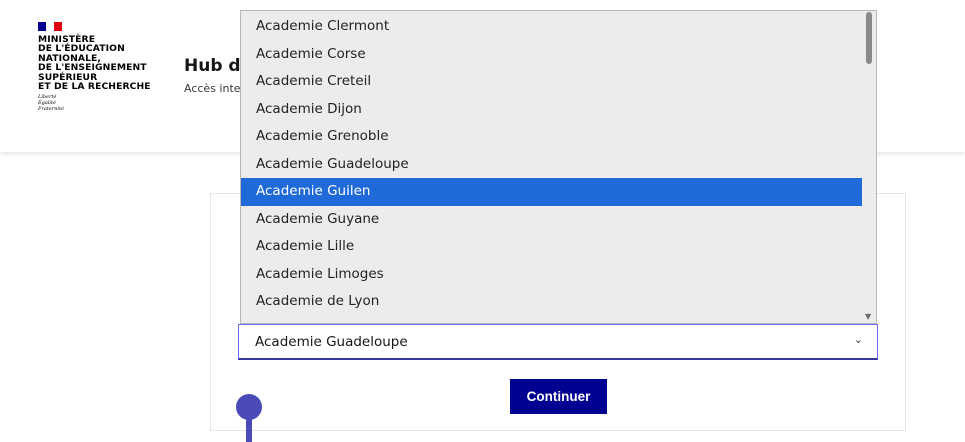 Image resolution: width=965 pixels, height=442 pixels. Describe the element at coordinates (552, 137) in the screenshot. I see `dropdown-option: Academie Grenoble` at that location.